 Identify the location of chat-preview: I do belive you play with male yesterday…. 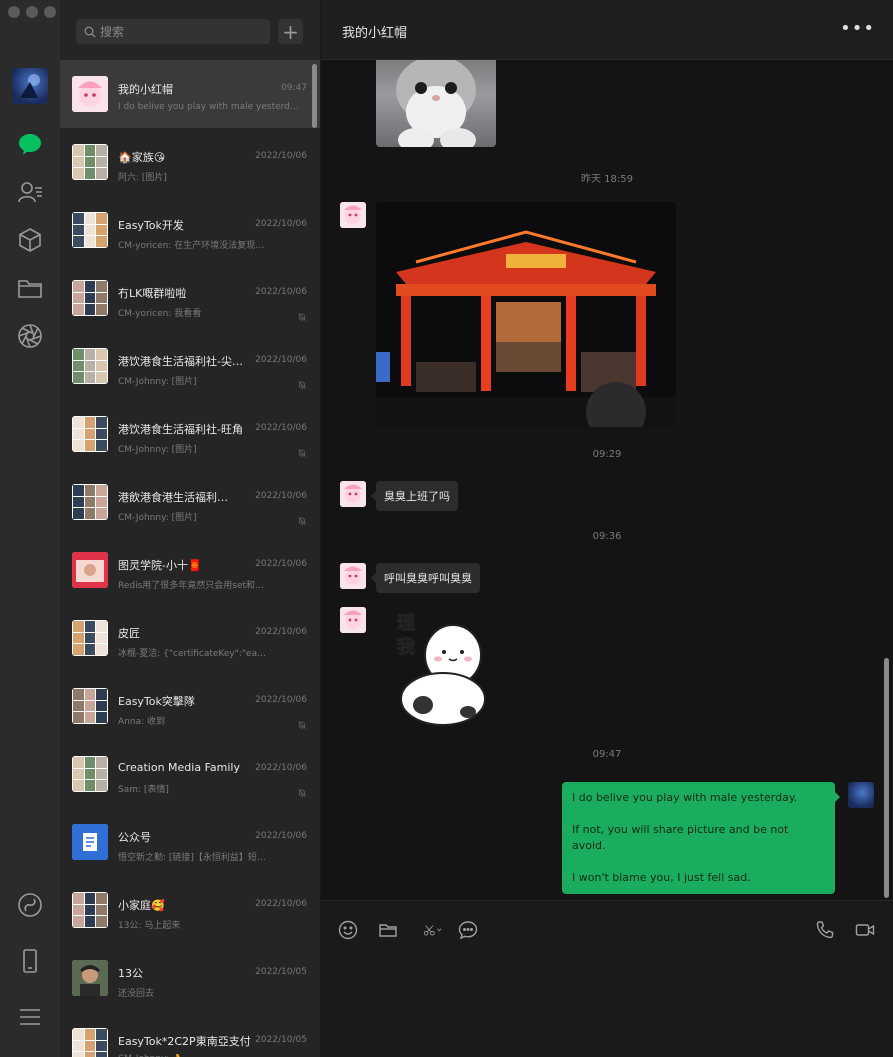
(211, 107).